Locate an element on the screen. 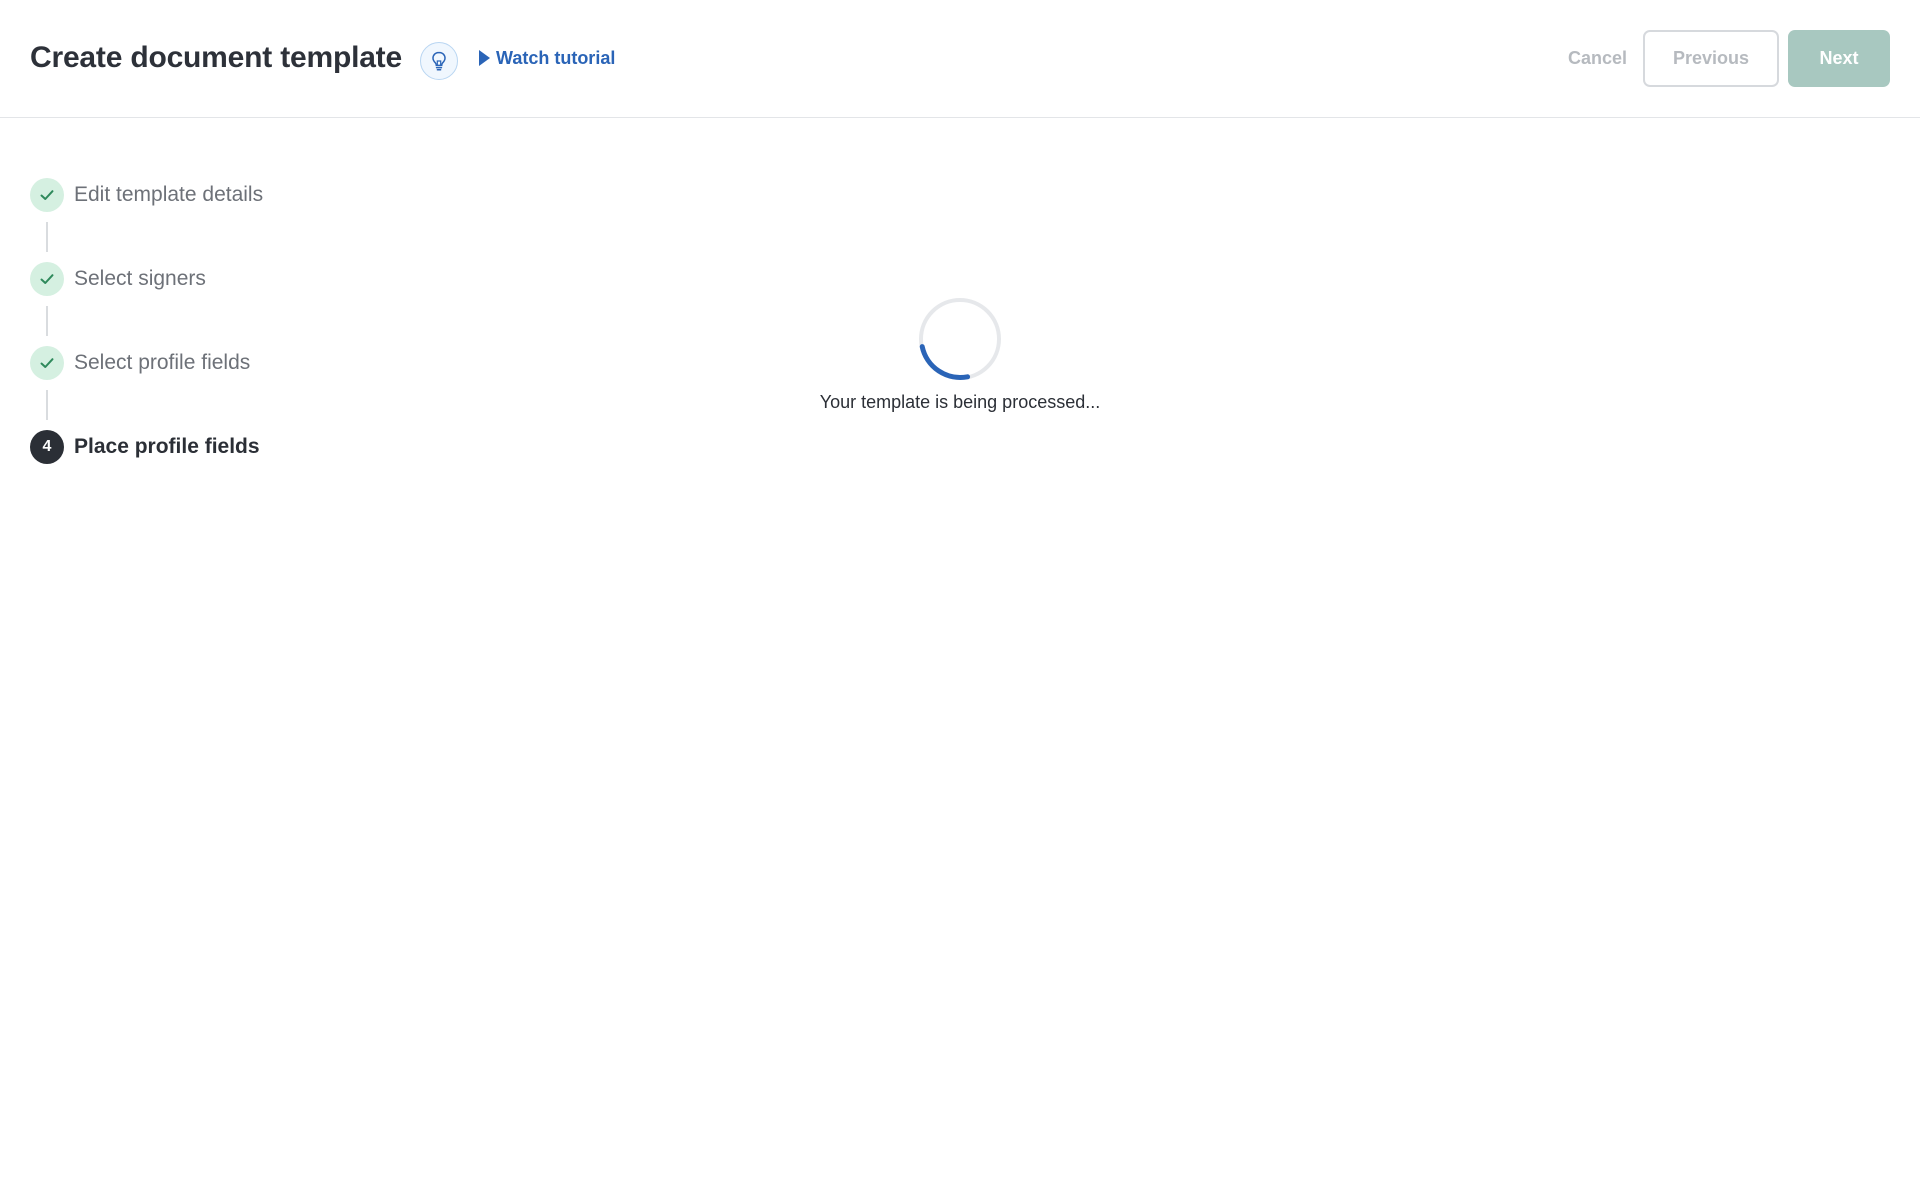 This screenshot has height=1200, width=1920. step-number-badge: 4 is located at coordinates (47, 447).